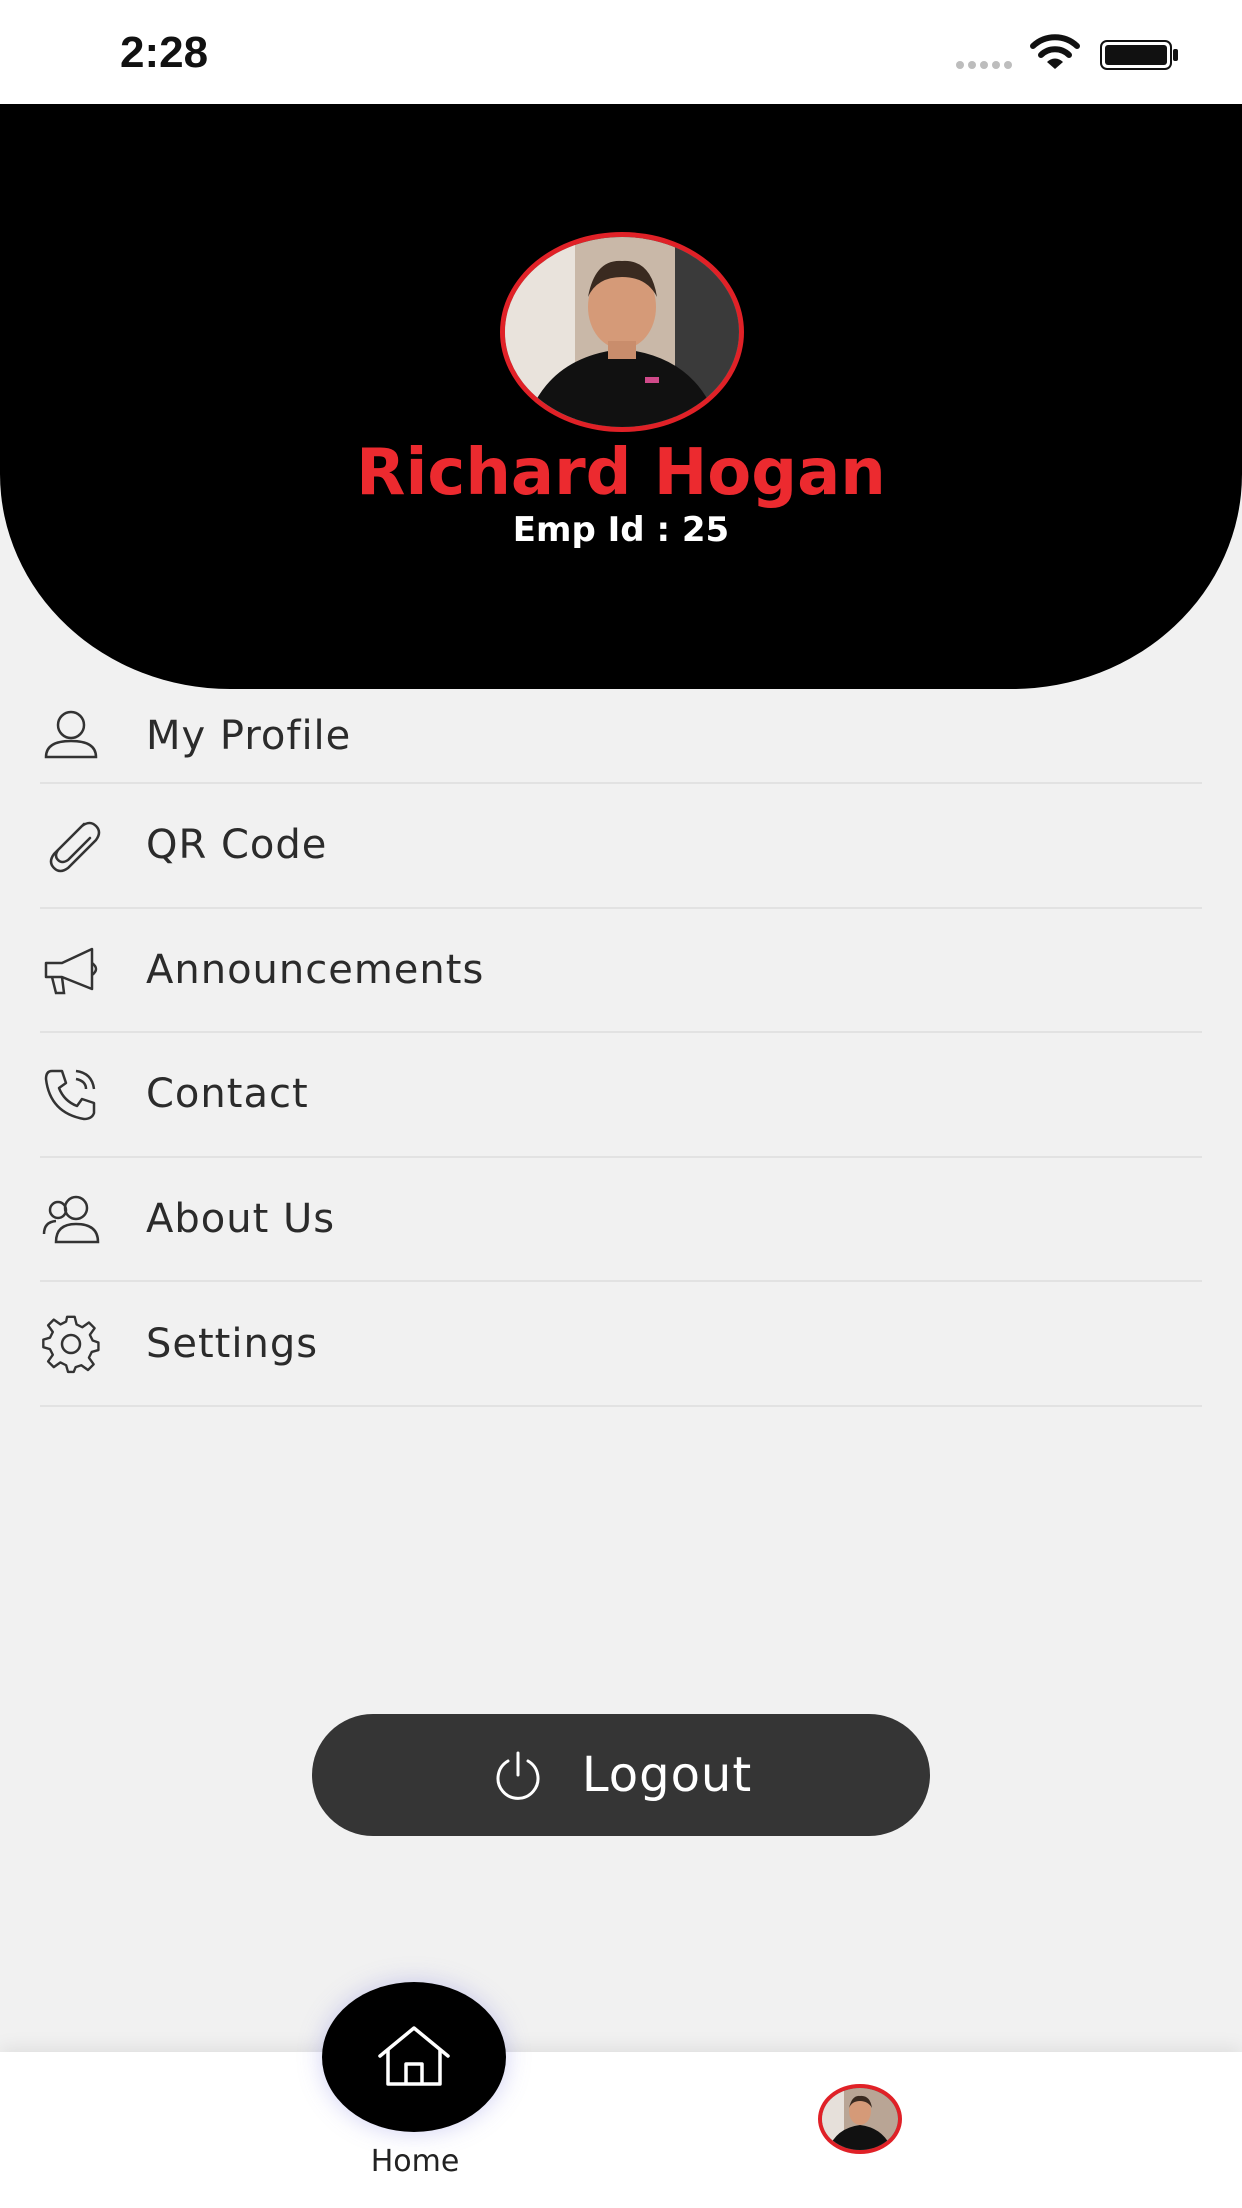 This screenshot has width=1242, height=2208. Describe the element at coordinates (241, 1219) in the screenshot. I see `menu-label: About Us` at that location.